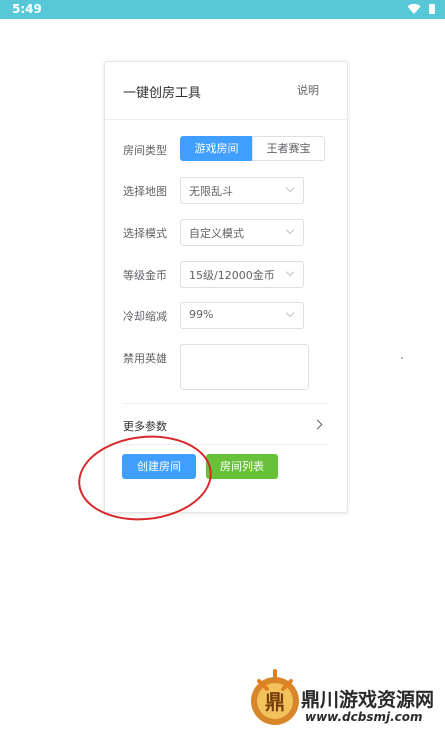 This screenshot has width=445, height=733. Describe the element at coordinates (216, 233) in the screenshot. I see `mode-select-value: 自定义模式` at that location.